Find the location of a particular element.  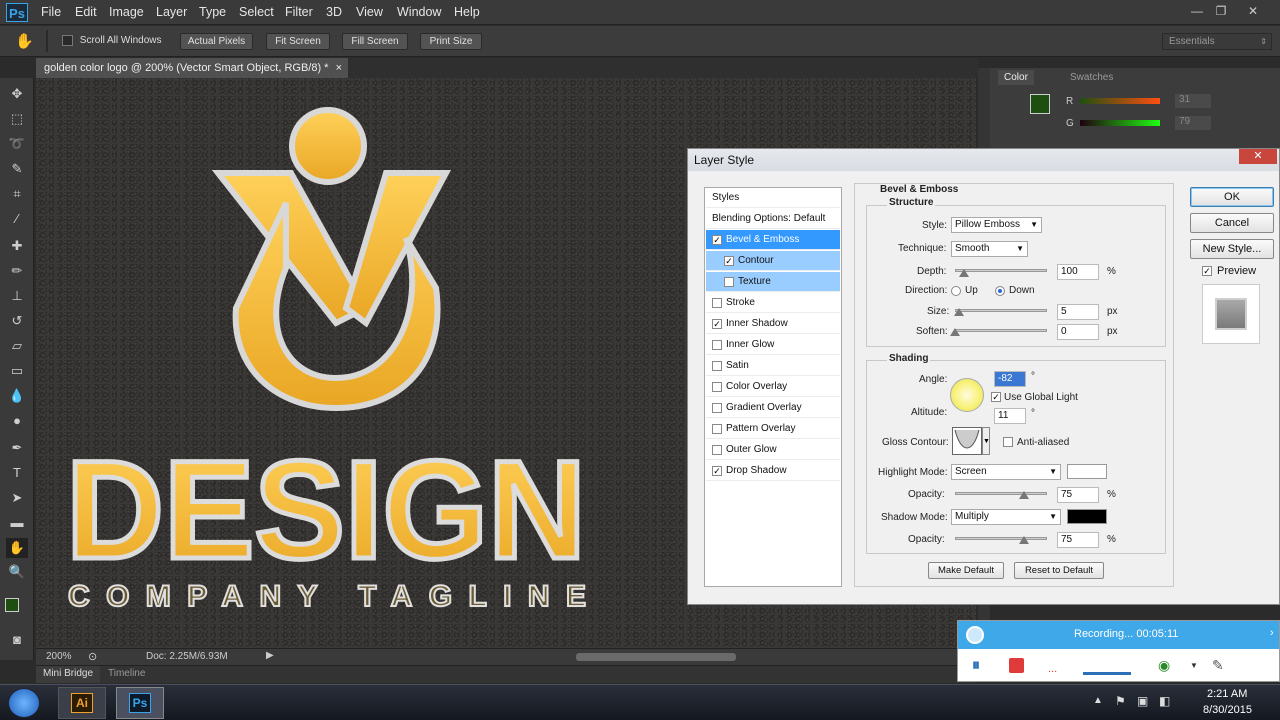

close-tab-icon: × is located at coordinates (339, 68).